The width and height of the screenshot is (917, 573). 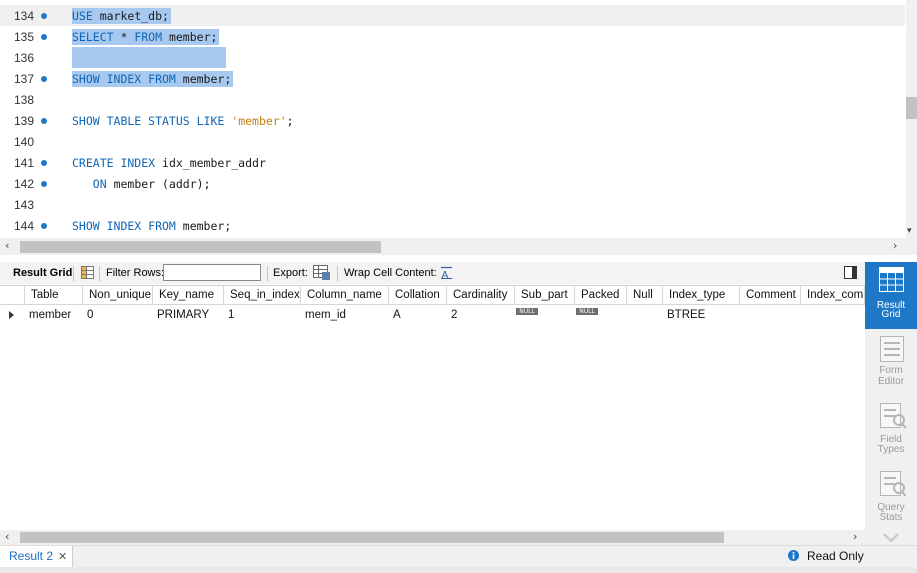 What do you see at coordinates (345, 295) in the screenshot?
I see `column-header: Column_name` at bounding box center [345, 295].